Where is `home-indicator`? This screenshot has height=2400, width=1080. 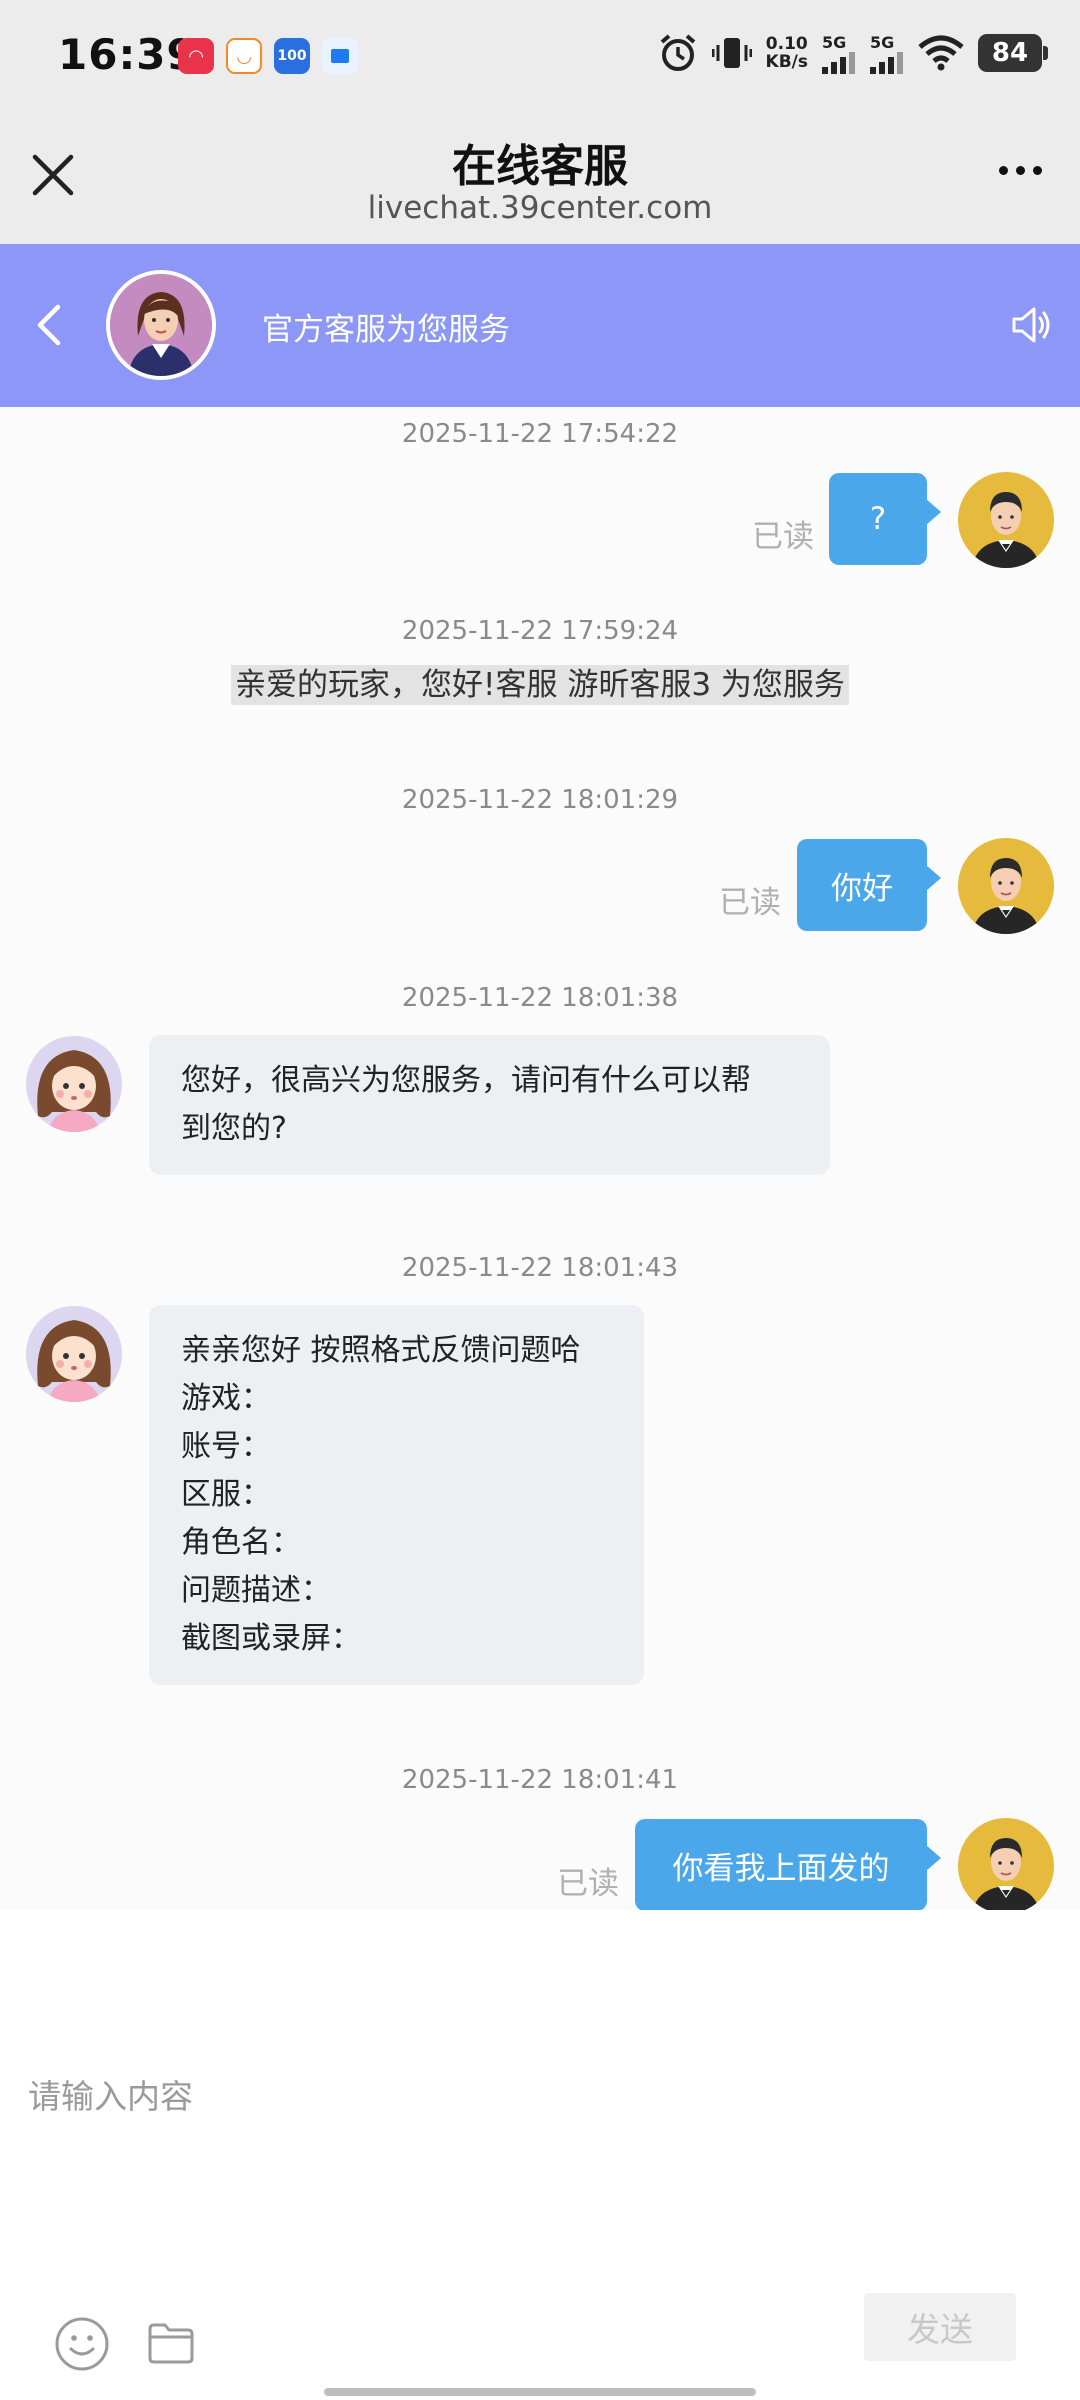
home-indicator is located at coordinates (540, 2392).